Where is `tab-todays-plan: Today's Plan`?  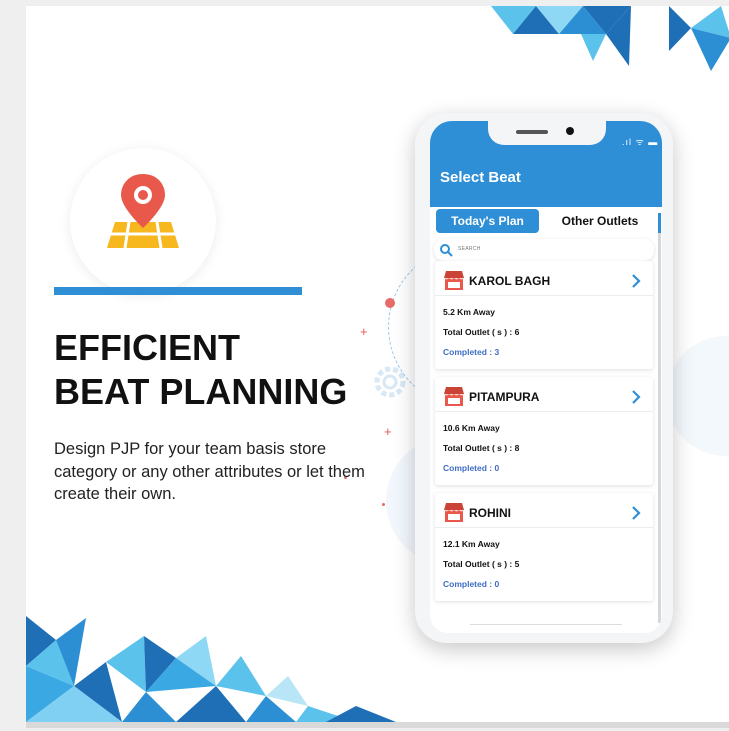 tab-todays-plan: Today's Plan is located at coordinates (487, 221).